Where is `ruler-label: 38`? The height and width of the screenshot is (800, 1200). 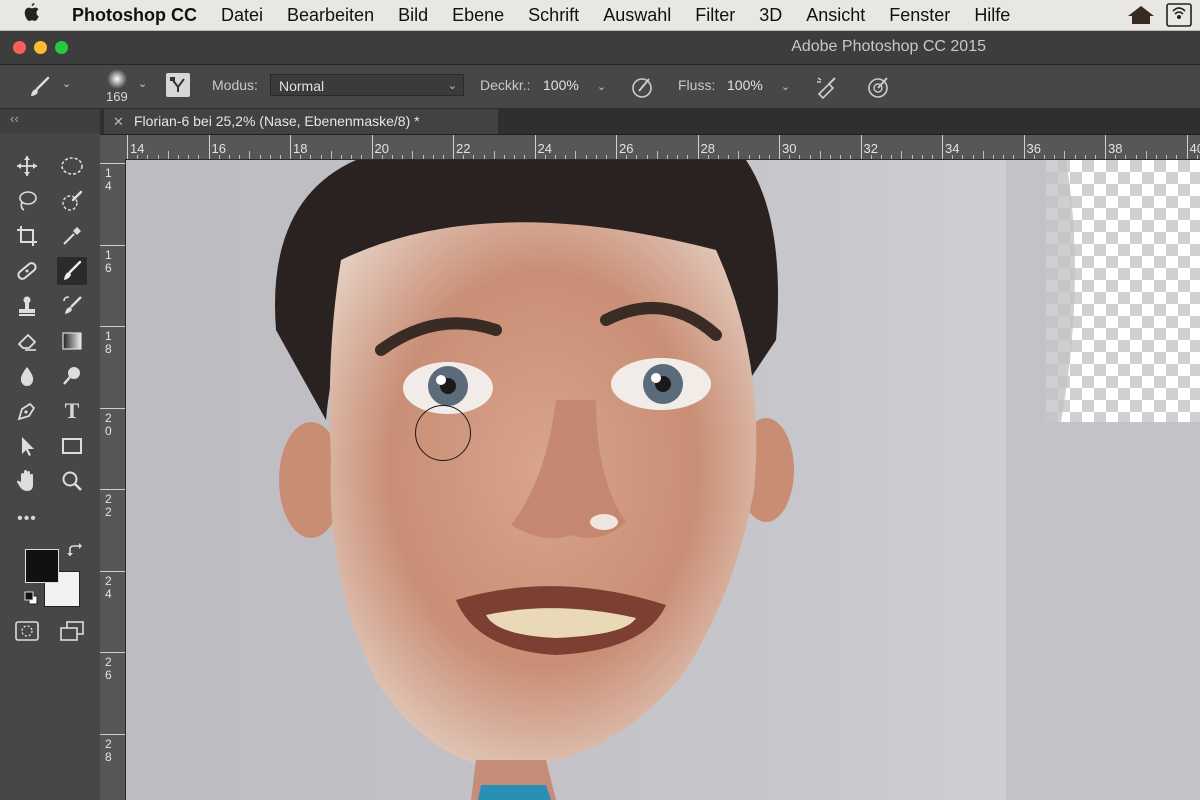 ruler-label: 38 is located at coordinates (1115, 148).